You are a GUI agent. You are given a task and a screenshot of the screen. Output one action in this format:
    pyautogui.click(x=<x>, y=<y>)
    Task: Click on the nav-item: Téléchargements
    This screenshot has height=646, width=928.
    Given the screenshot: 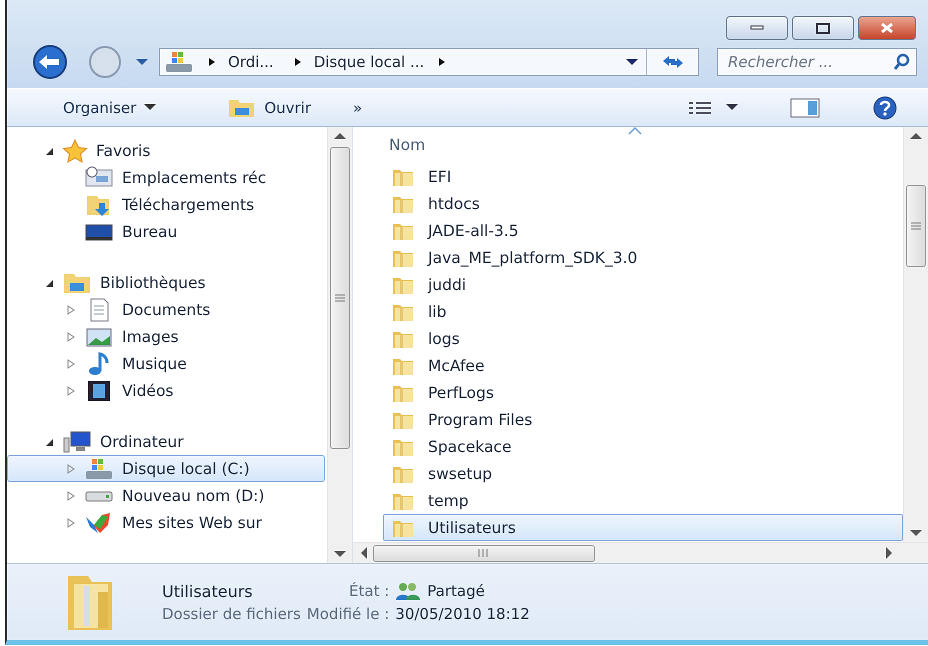 What is the action you would take?
    pyautogui.click(x=166, y=204)
    